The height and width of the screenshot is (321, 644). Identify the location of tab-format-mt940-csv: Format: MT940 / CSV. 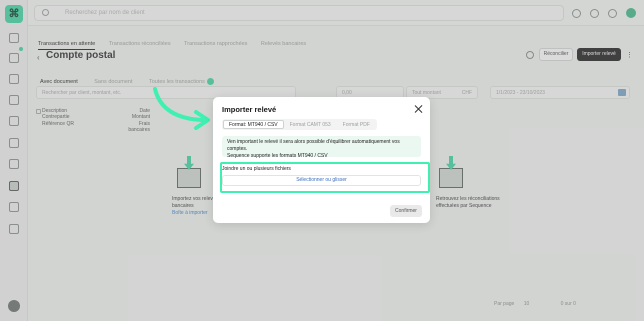
(253, 124).